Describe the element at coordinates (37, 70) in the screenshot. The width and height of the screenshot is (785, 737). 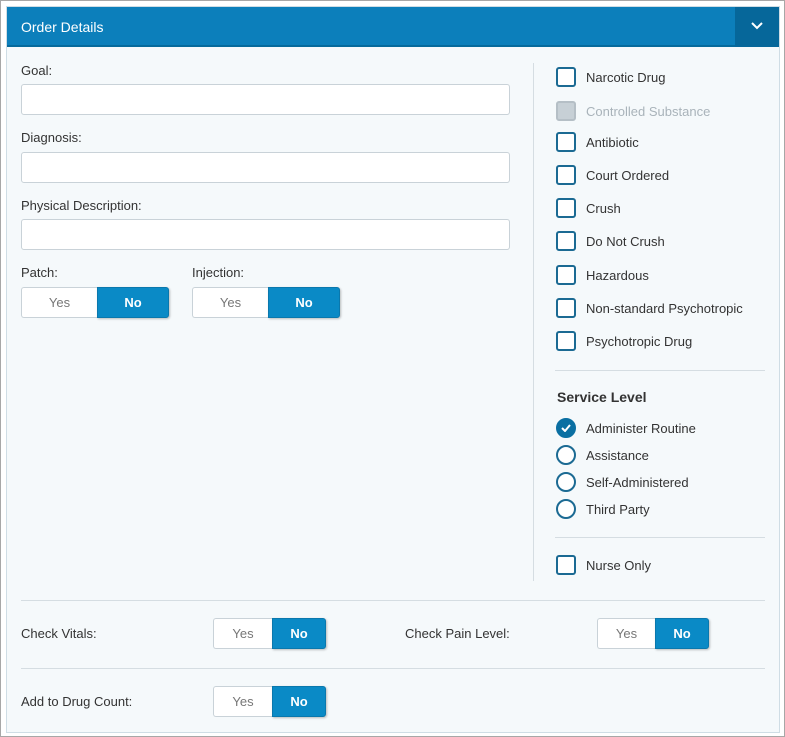
I see `goal-label: Goal:` at that location.